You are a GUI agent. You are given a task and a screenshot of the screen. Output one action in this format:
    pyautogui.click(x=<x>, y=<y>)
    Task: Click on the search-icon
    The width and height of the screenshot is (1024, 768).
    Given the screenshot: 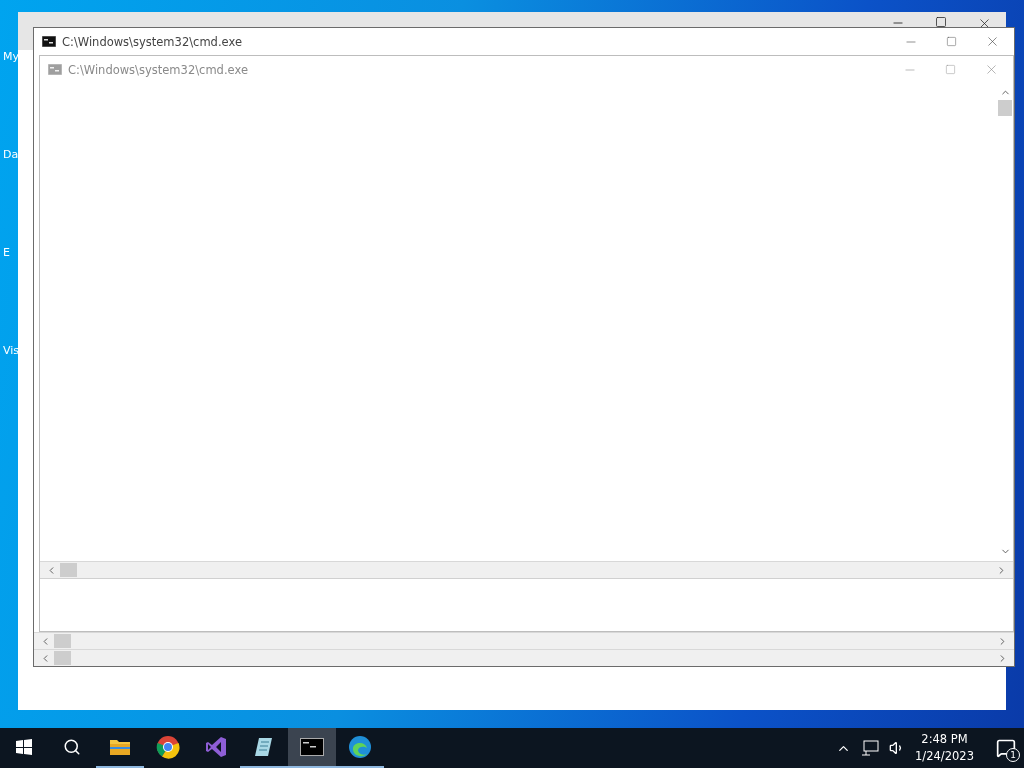 What is the action you would take?
    pyautogui.click(x=72, y=747)
    